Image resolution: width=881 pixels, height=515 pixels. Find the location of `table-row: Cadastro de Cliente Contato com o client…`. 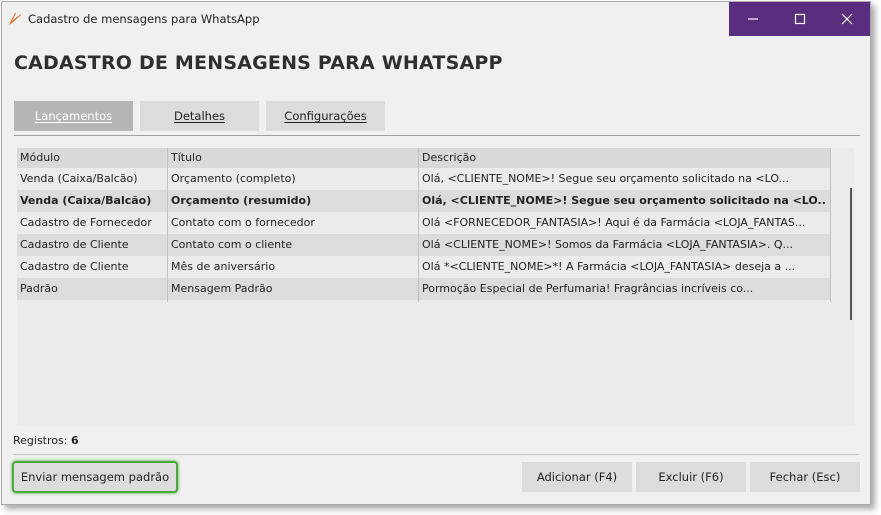

table-row: Cadastro de Cliente Contato com o client… is located at coordinates (423, 245).